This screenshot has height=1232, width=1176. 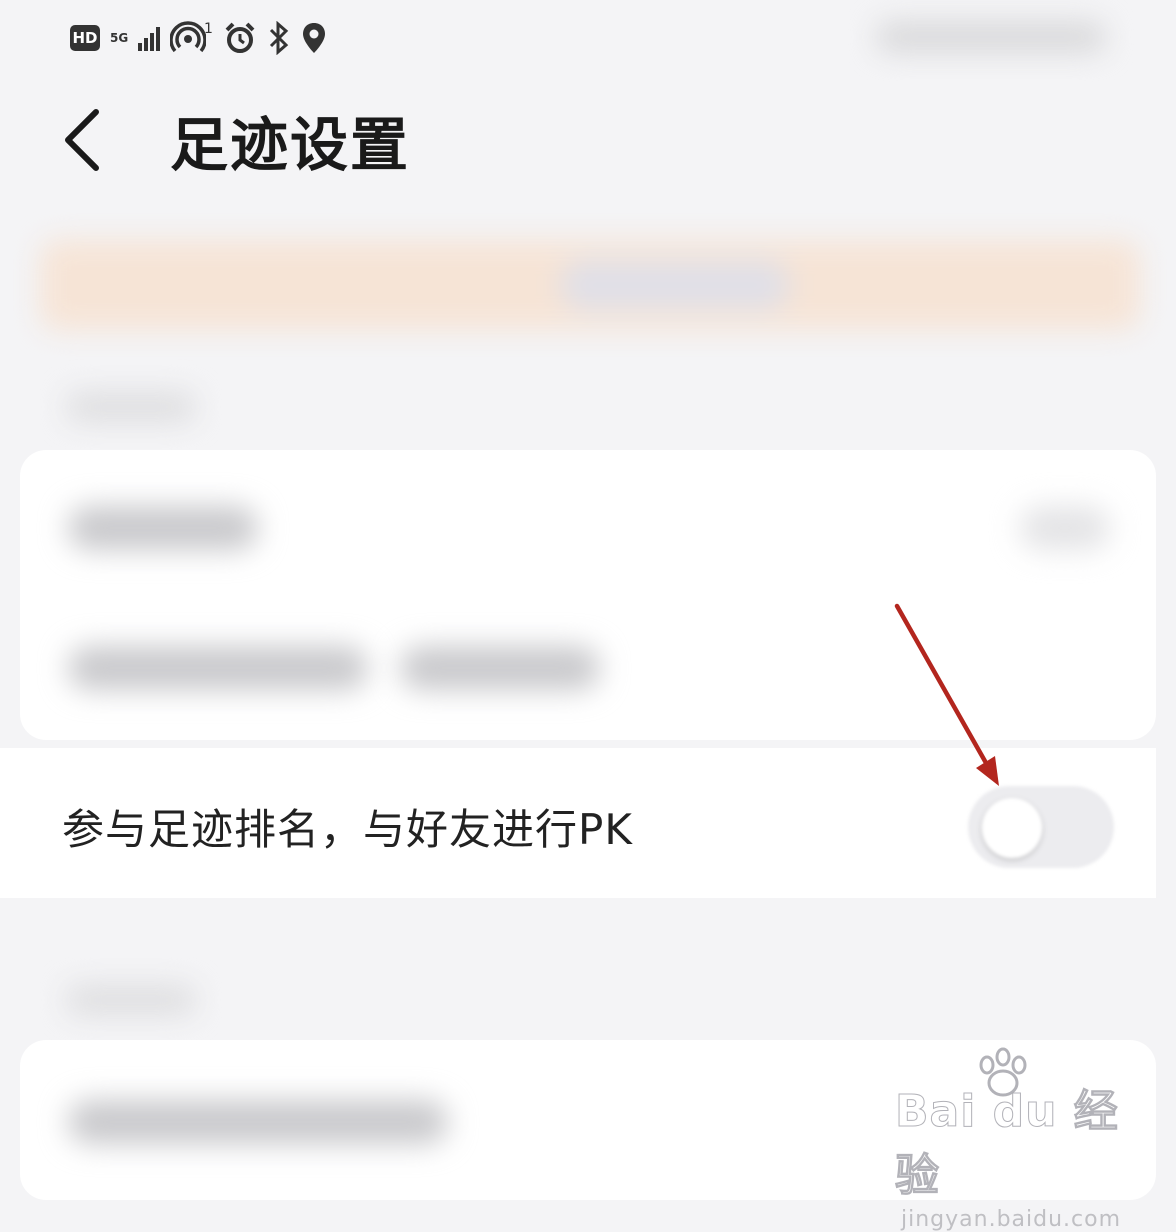 I want to click on network-type-label: 5G, so click(x=119, y=38).